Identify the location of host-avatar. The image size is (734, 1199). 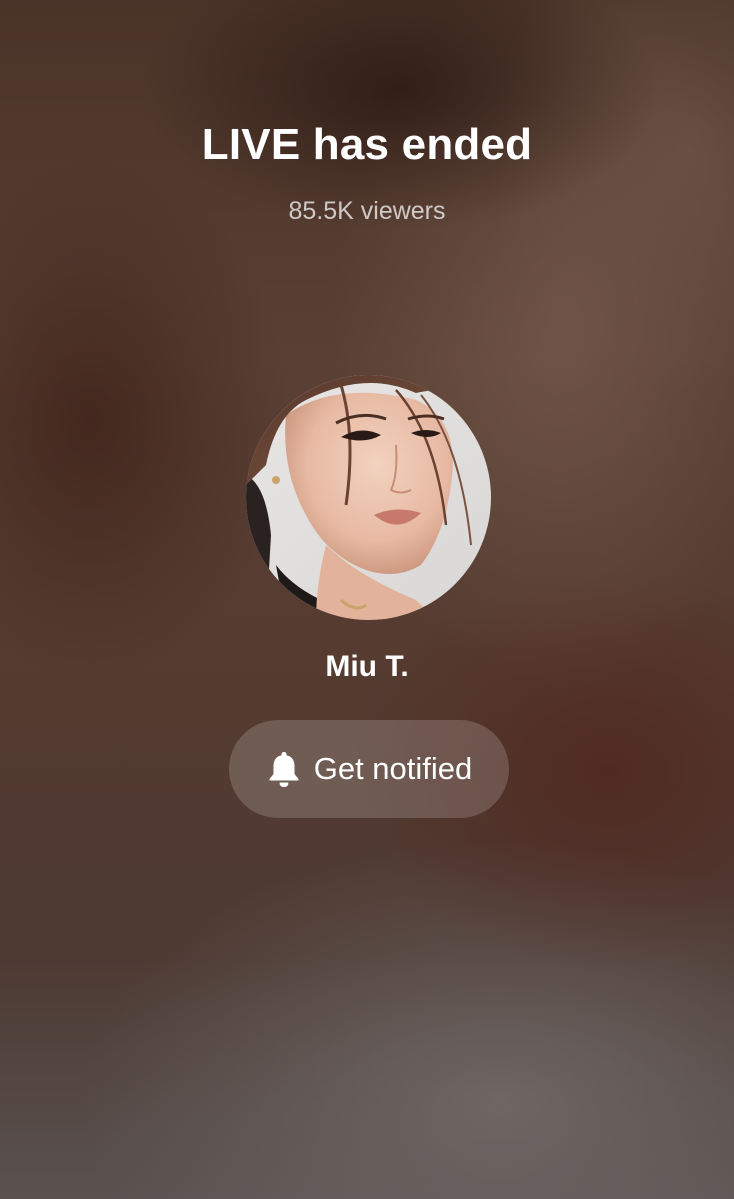
(368, 497).